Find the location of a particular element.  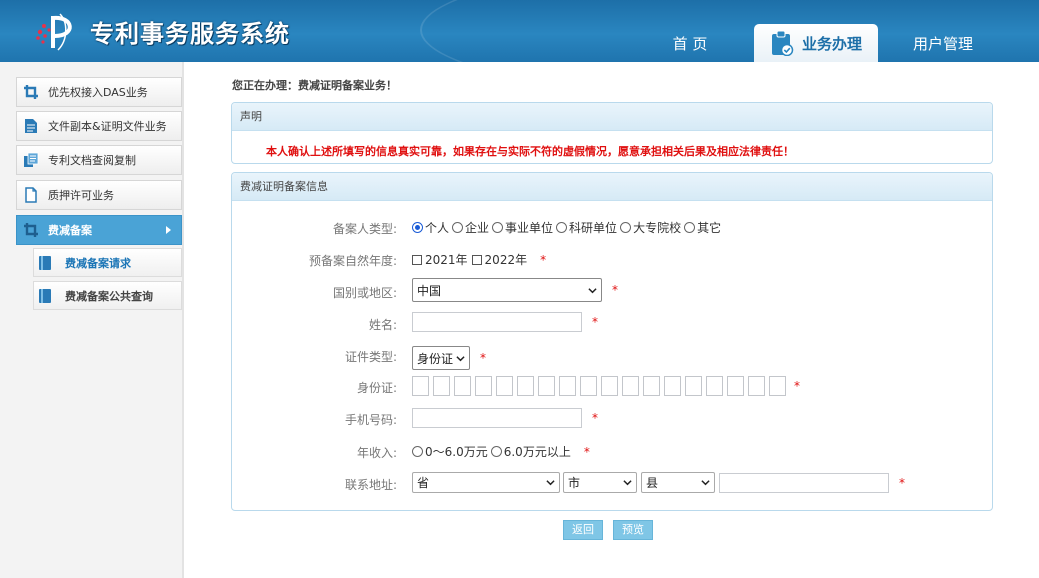

country-field: 中国 * is located at coordinates (515, 290).